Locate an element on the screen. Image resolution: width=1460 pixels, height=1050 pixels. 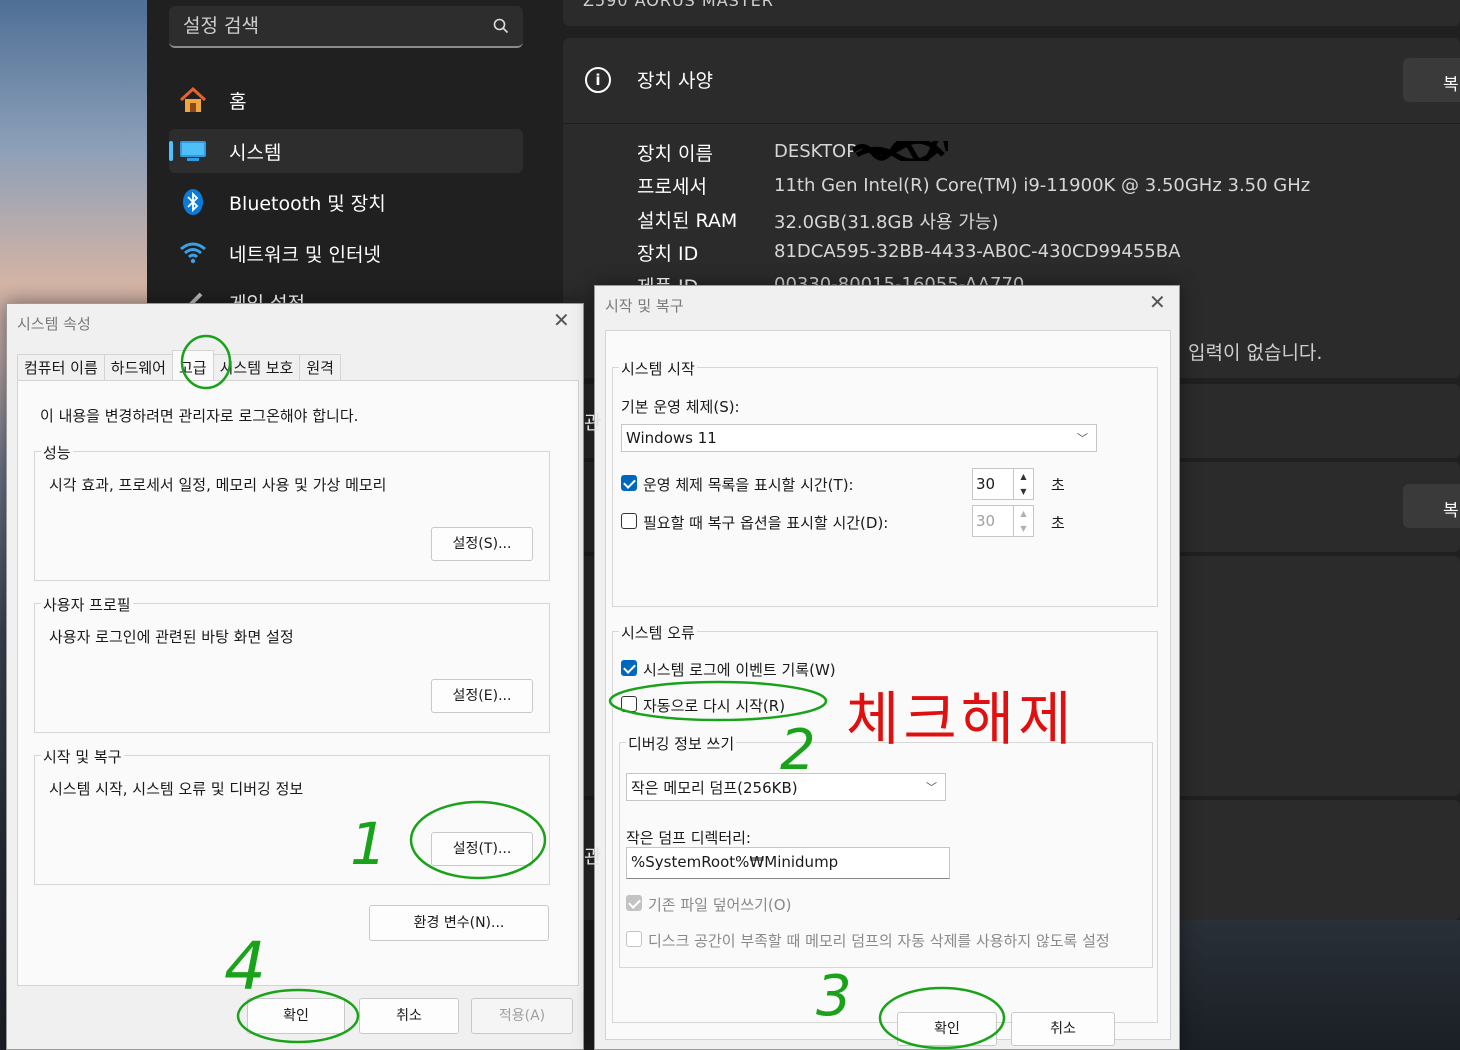
nav-item-bluetooth: Bluetooth 및 장치 is located at coordinates (346, 202).